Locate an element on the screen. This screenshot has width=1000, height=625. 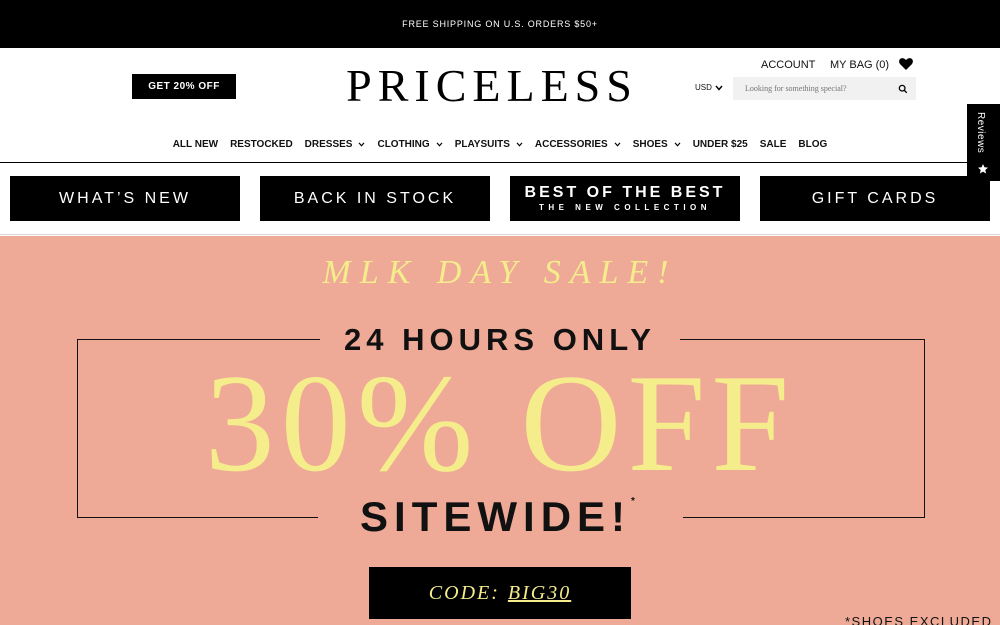
nav-item-all-new: ALL NEW is located at coordinates (195, 144).